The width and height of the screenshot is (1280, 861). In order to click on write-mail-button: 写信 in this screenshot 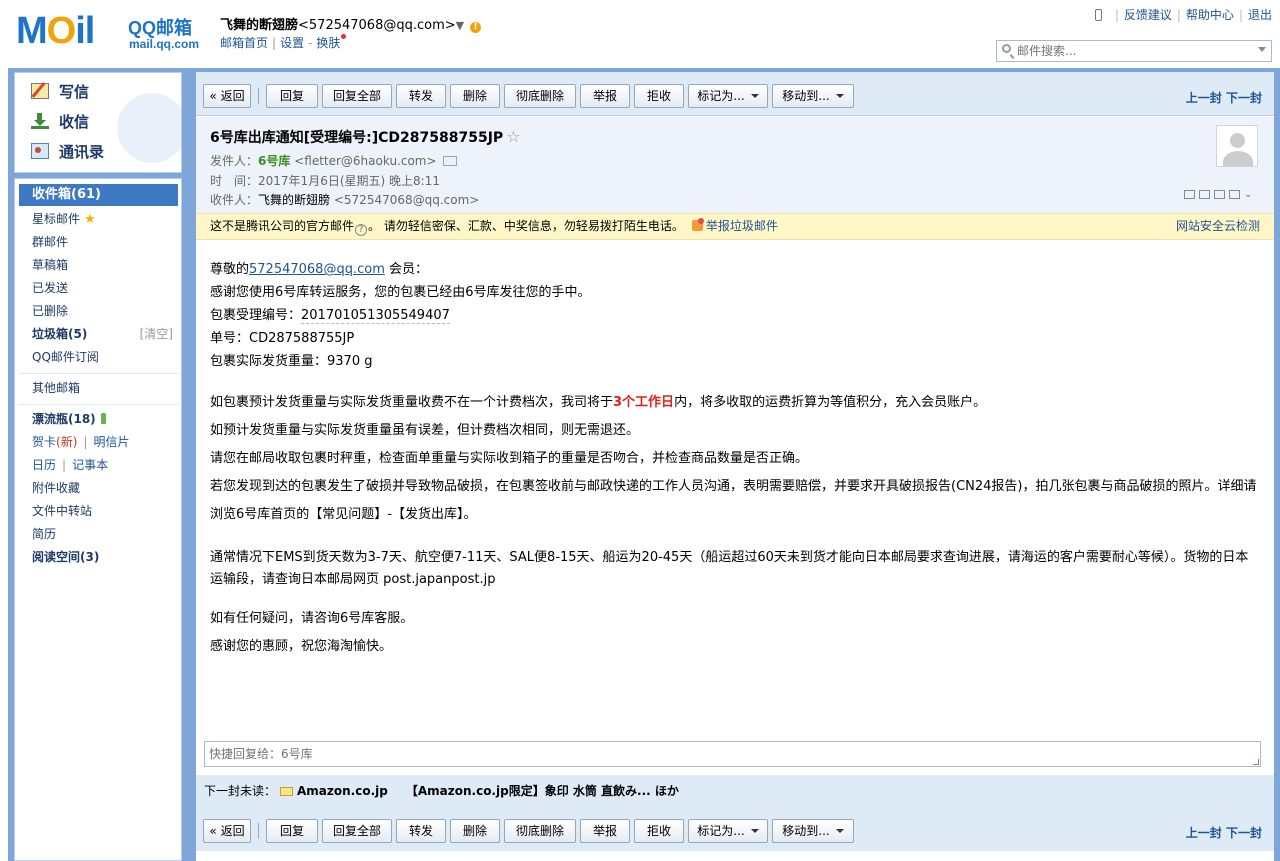, I will do `click(60, 91)`.